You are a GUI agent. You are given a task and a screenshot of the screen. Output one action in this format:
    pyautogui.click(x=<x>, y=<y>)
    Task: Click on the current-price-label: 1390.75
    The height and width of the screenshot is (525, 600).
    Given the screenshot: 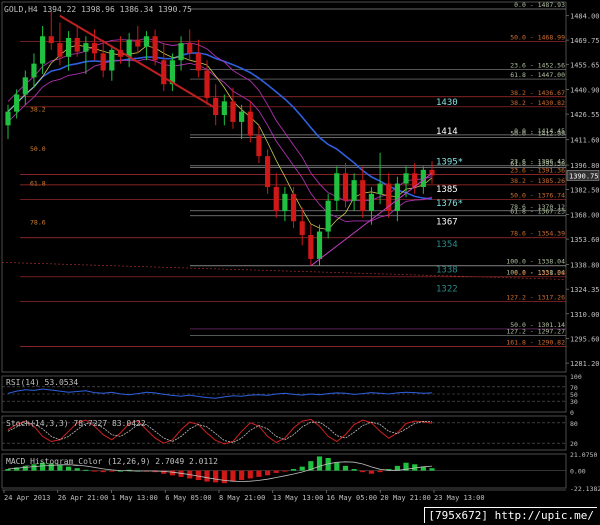 What is the action you would take?
    pyautogui.click(x=584, y=176)
    